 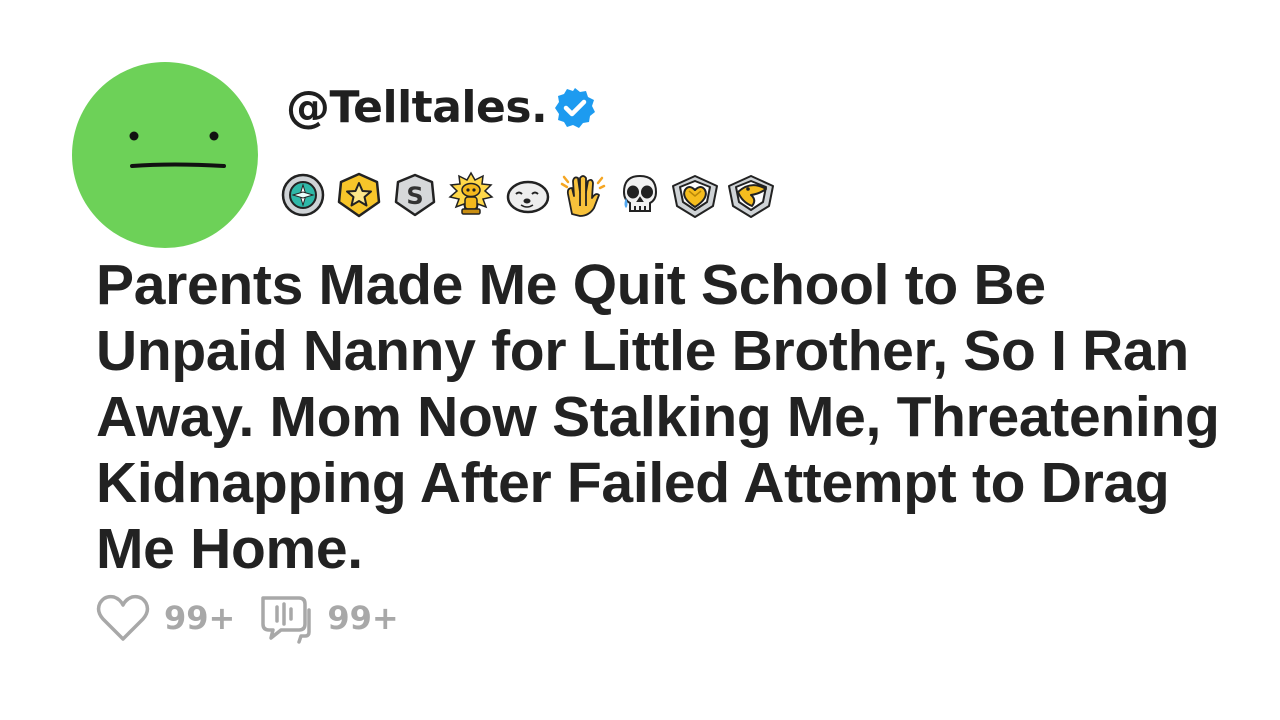 I want to click on gold-snoo-trophy-icon, so click(x=471, y=193).